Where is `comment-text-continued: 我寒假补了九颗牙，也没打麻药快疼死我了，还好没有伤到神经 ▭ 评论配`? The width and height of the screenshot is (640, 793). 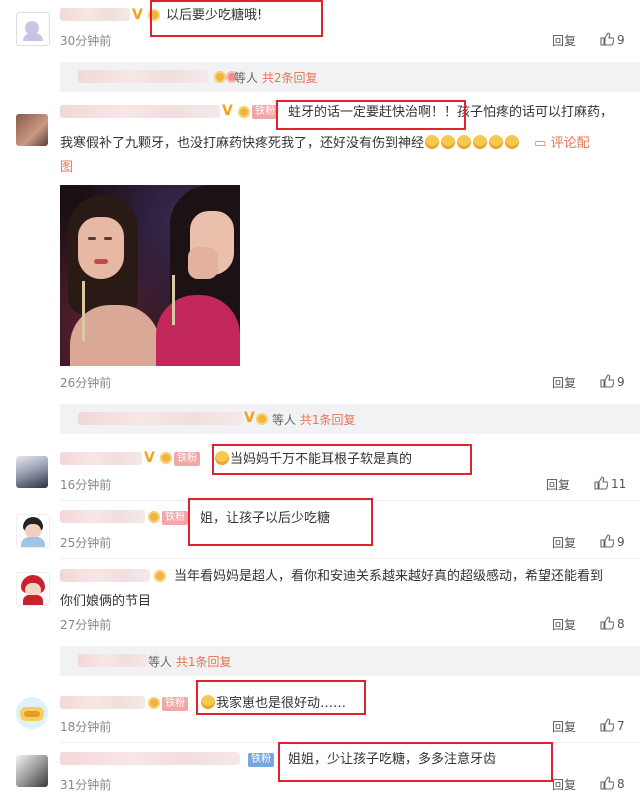 comment-text-continued: 我寒假补了九颗牙，也没打麻药快疼死我了，还好没有伤到神经 ▭ 评论配 is located at coordinates (325, 143).